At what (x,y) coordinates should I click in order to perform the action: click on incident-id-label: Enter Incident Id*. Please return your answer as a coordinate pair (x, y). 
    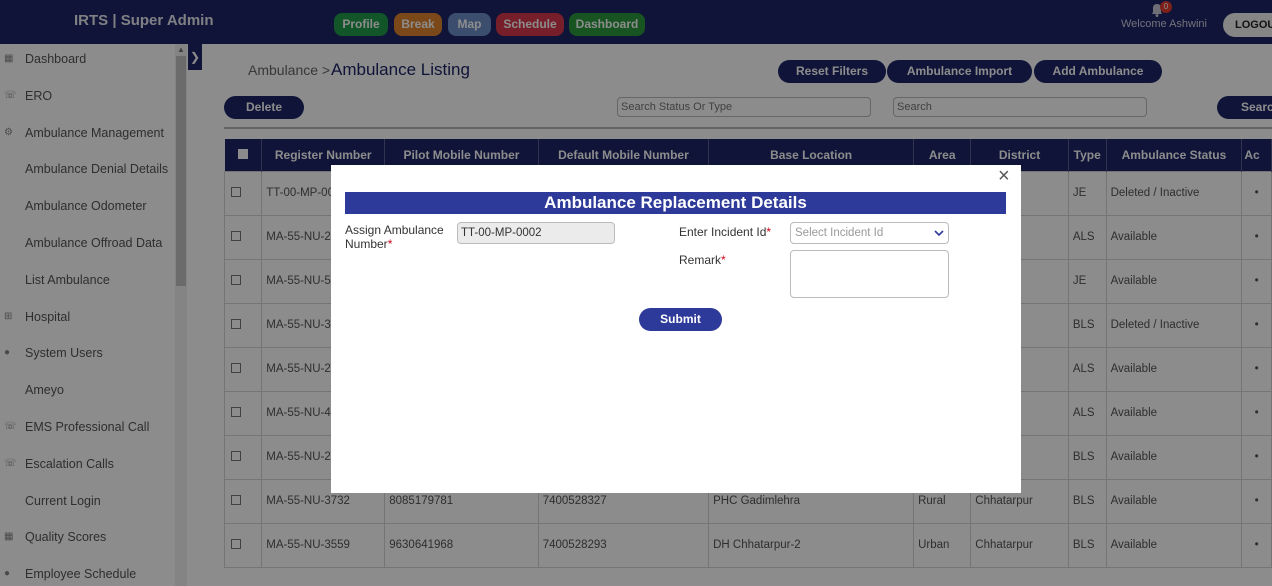
    Looking at the image, I should click on (725, 232).